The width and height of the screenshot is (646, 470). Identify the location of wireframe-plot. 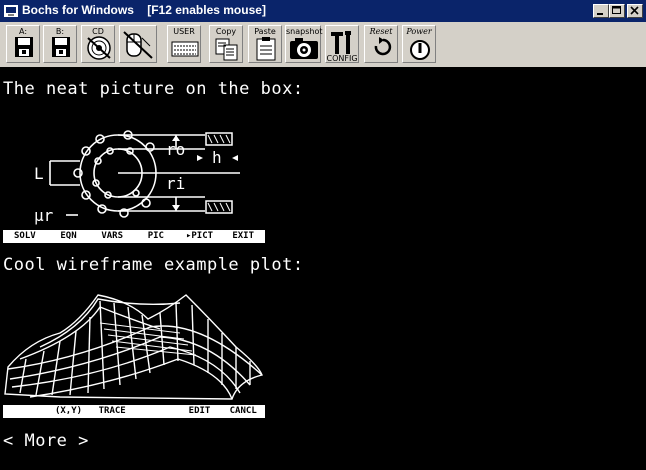
(133, 347).